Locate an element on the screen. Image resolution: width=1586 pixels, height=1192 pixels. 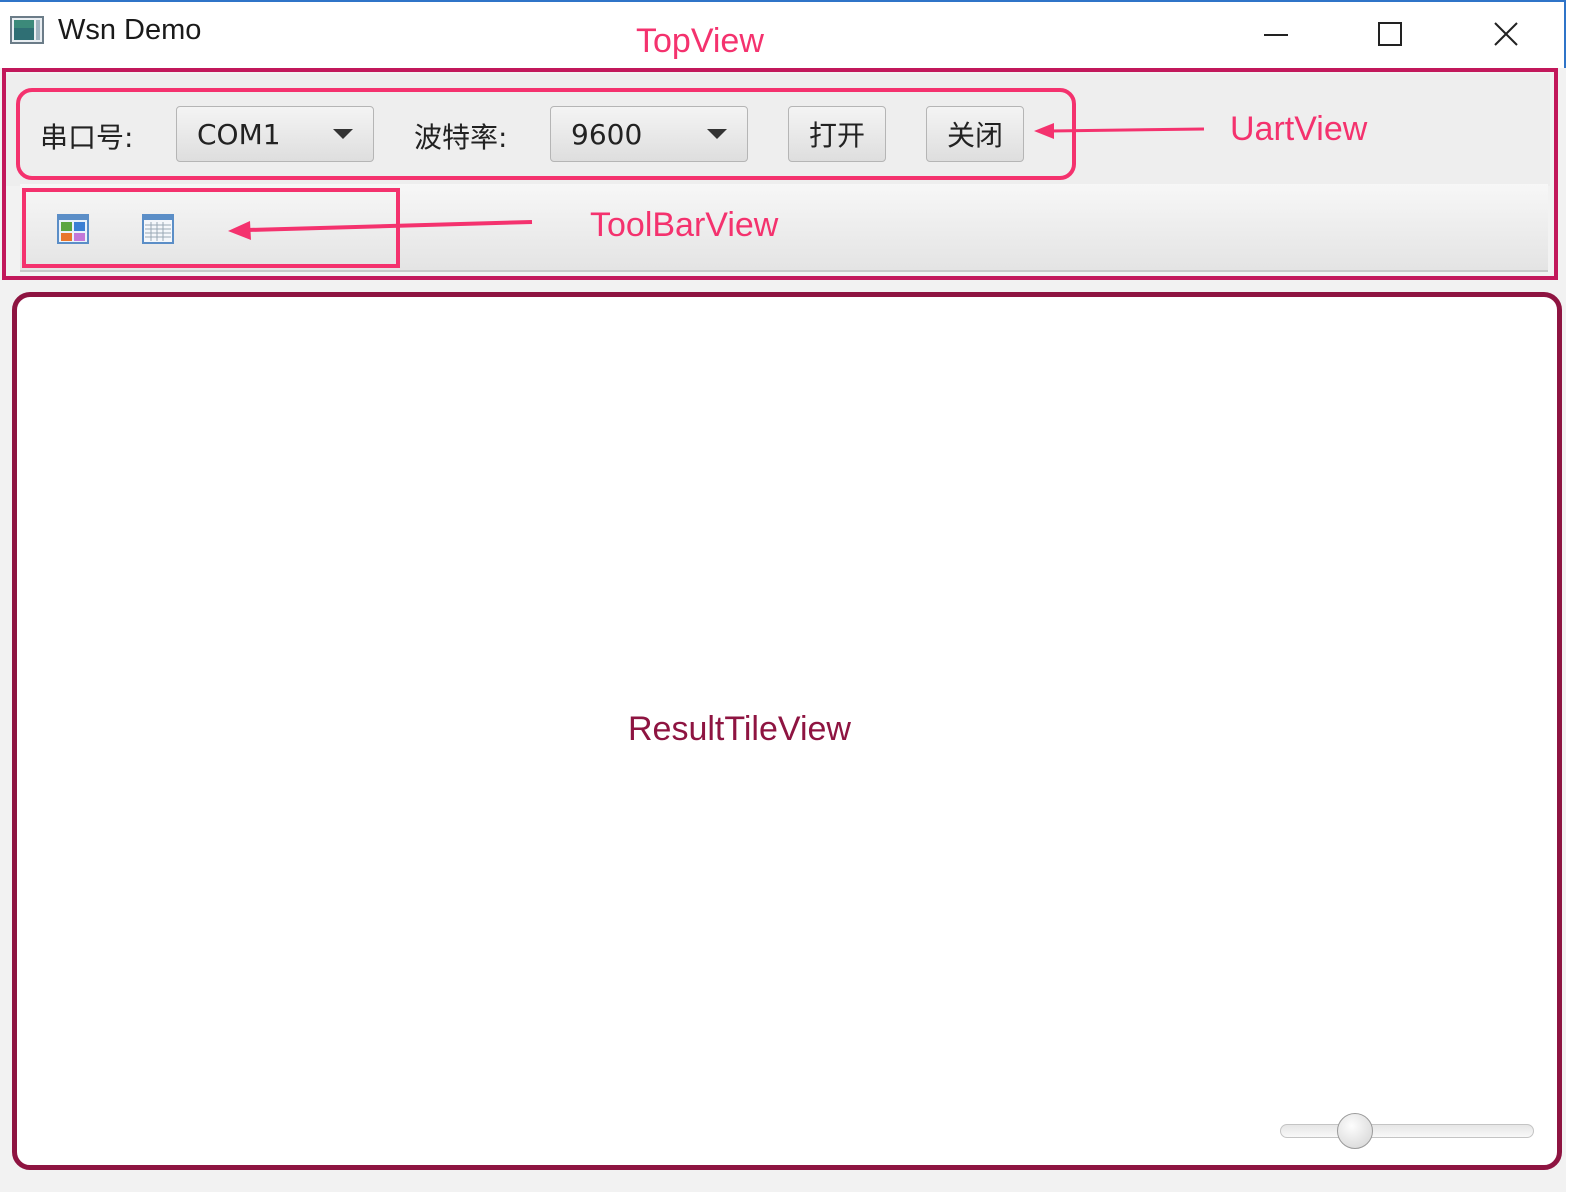
annotation-arrows is located at coordinates (716, 181).